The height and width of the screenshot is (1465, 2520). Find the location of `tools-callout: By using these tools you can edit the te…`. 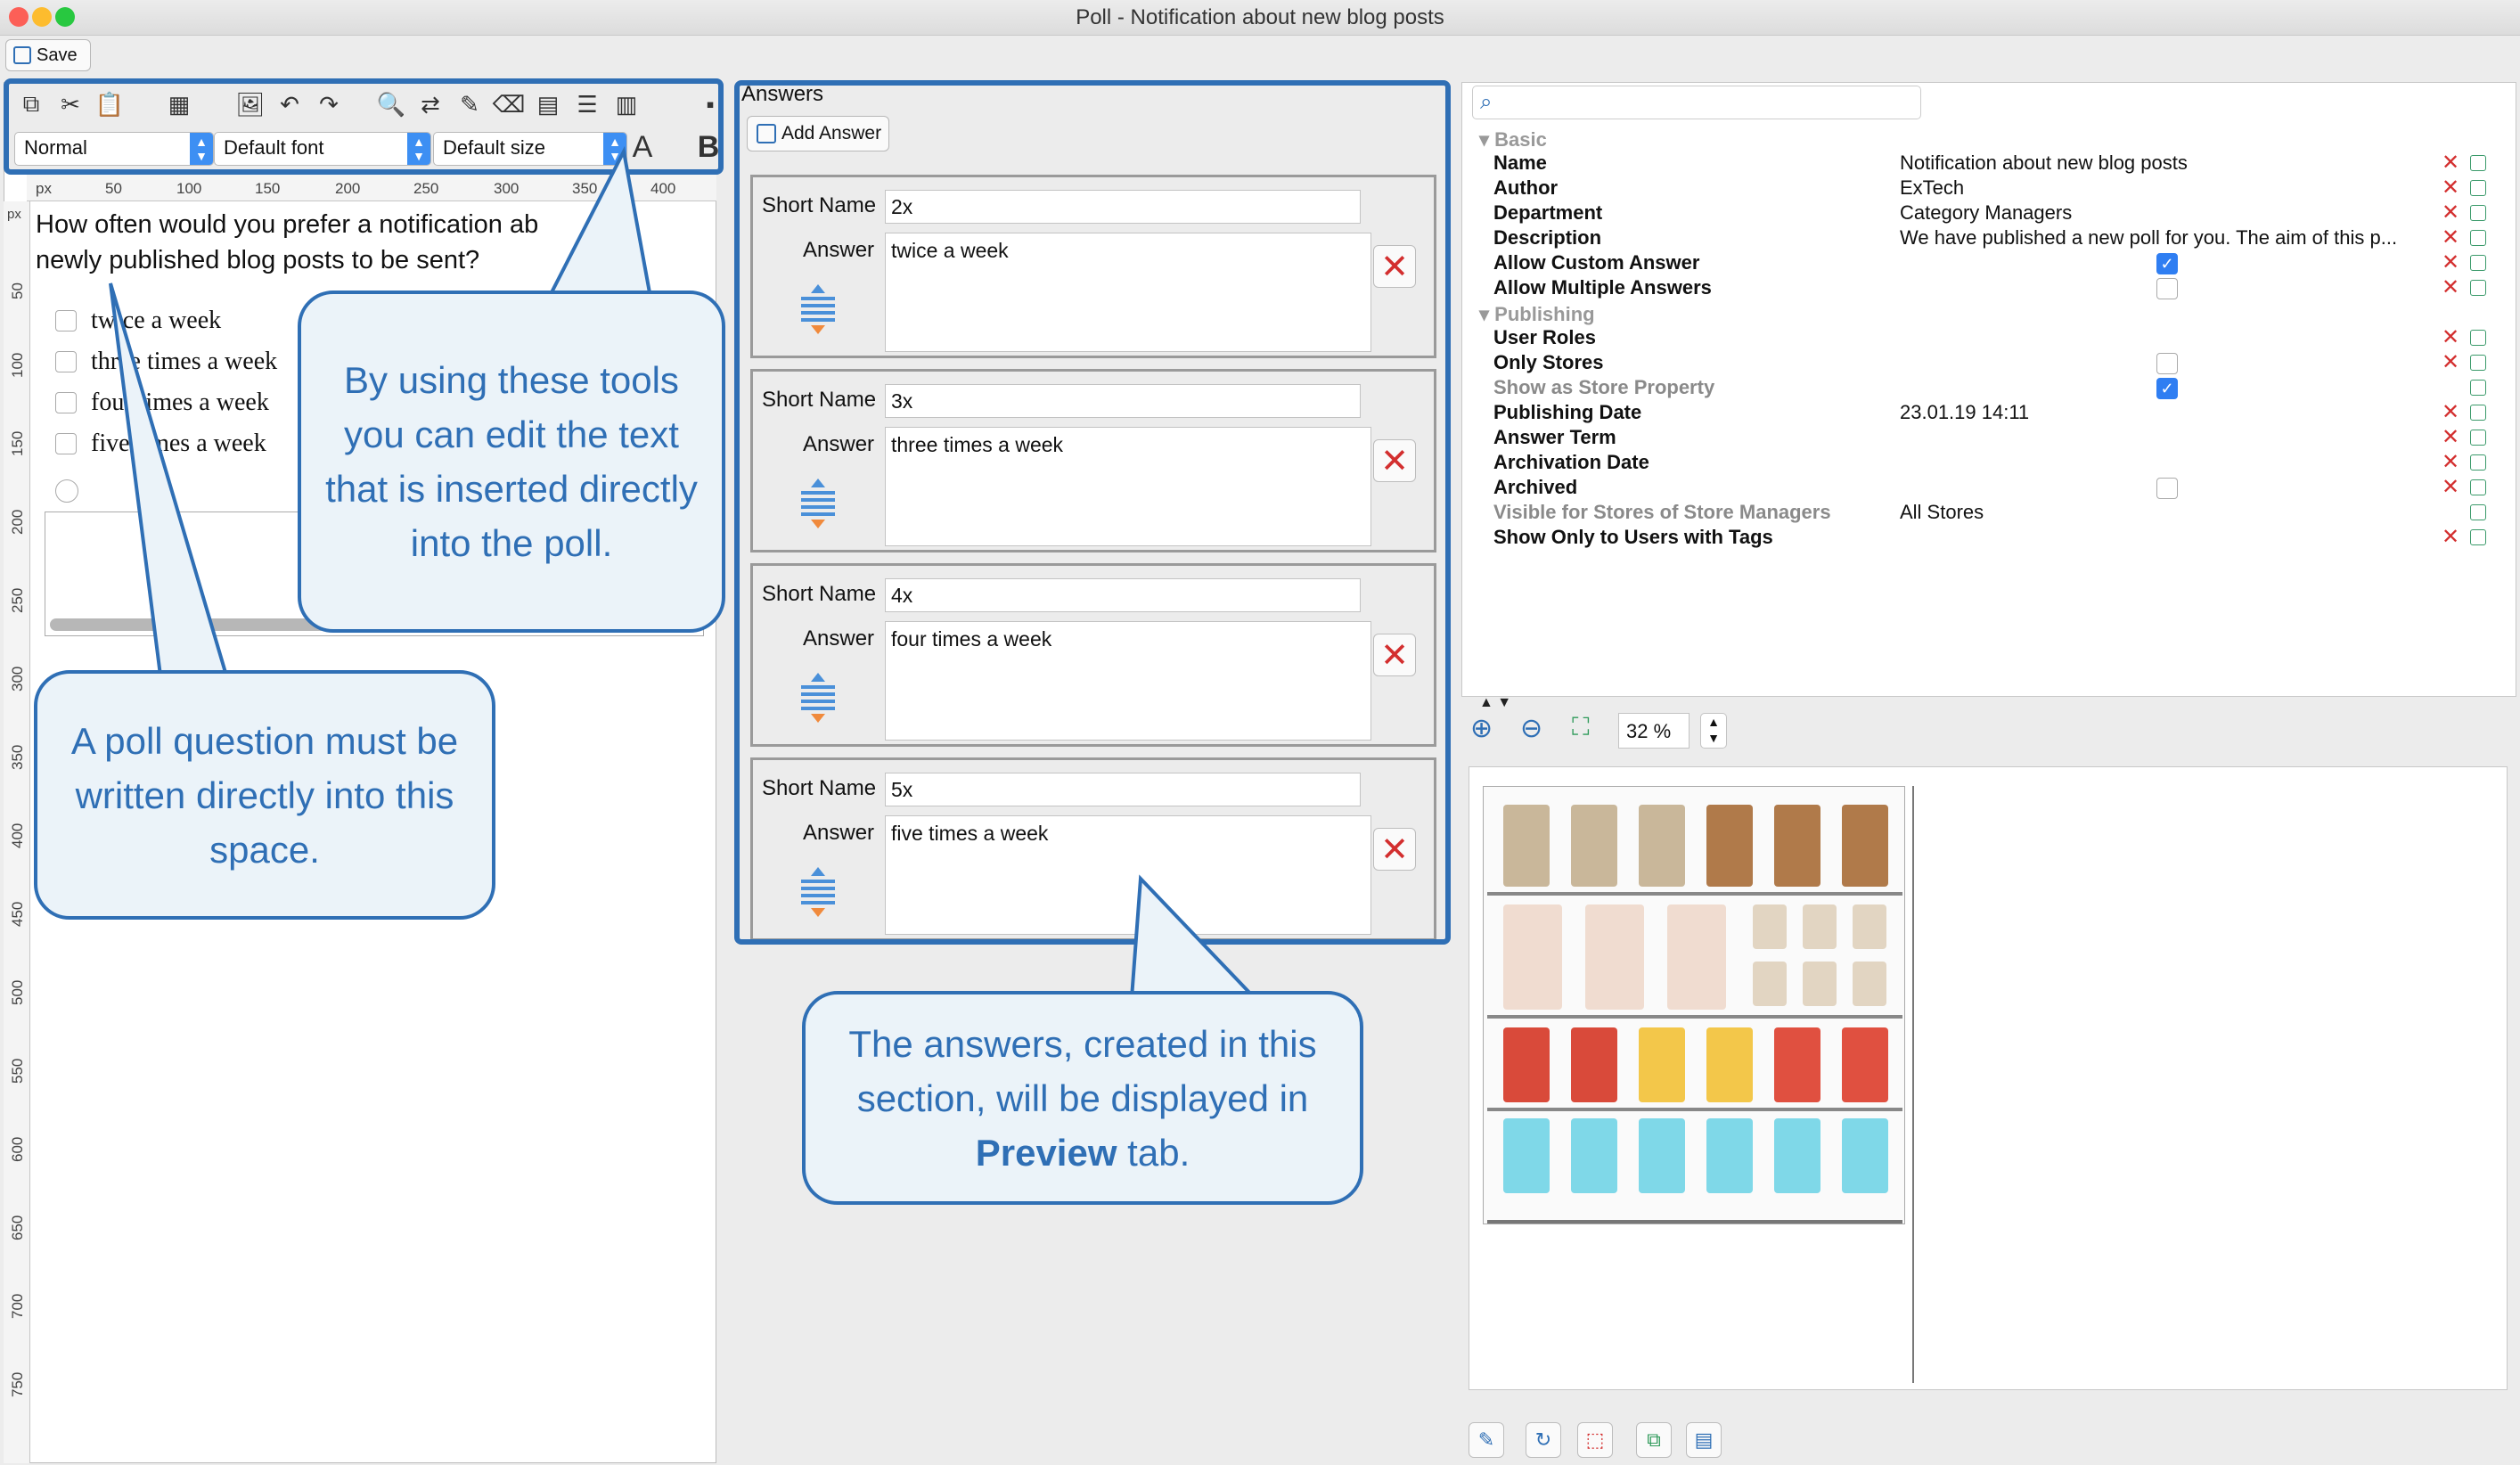

tools-callout: By using these tools you can edit the te… is located at coordinates (511, 462).